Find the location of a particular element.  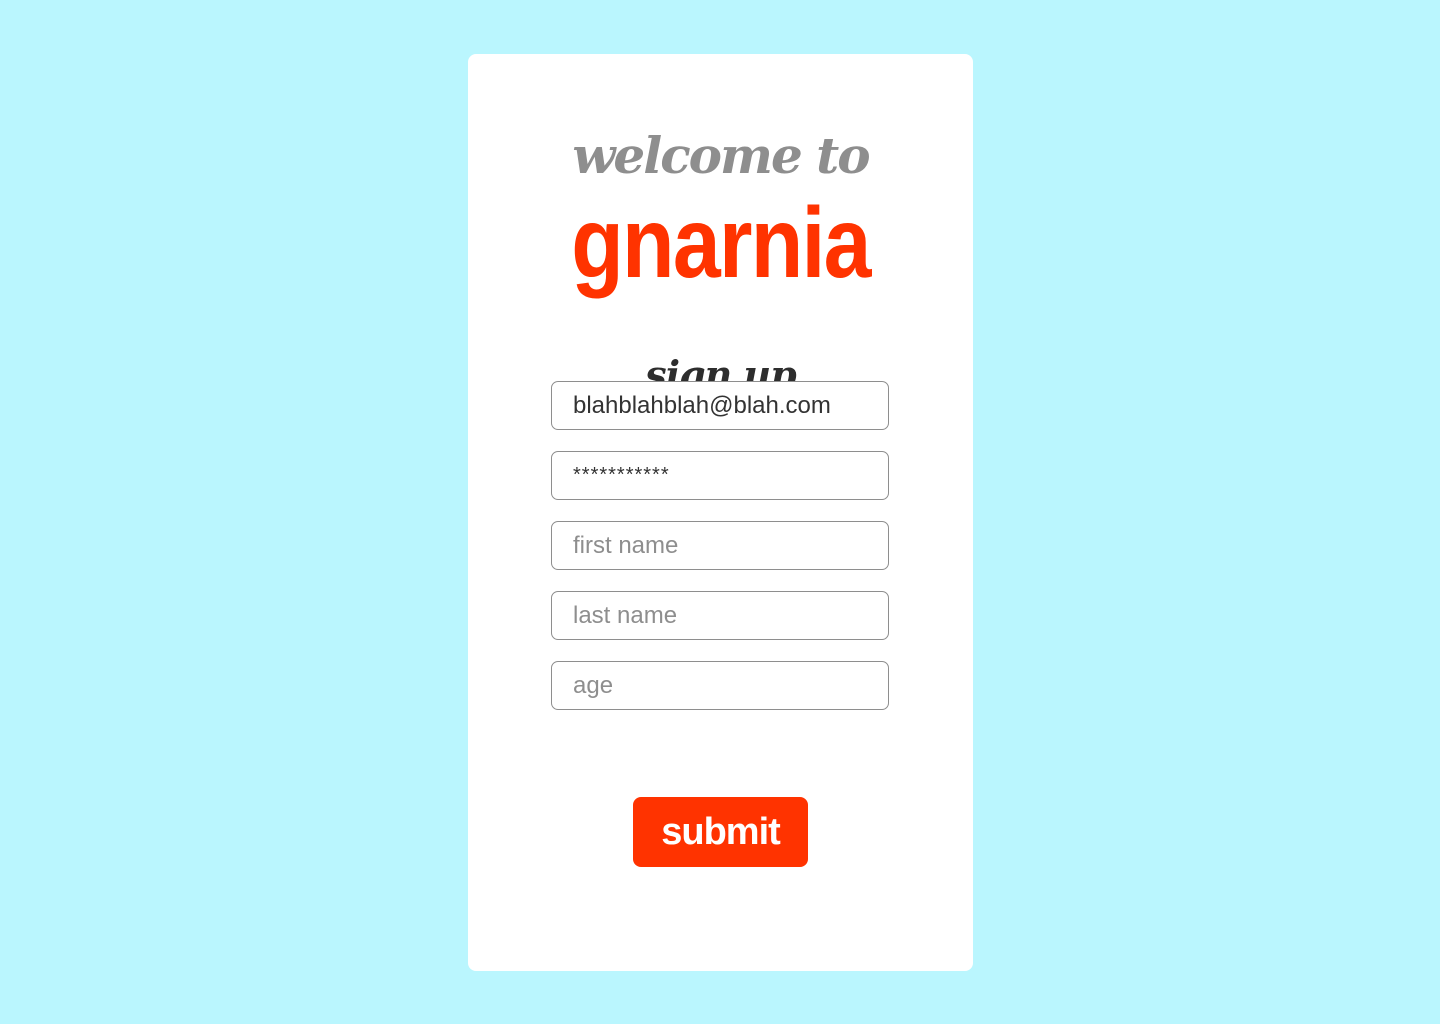

brand-logo-text: gnarnia is located at coordinates (721, 243).